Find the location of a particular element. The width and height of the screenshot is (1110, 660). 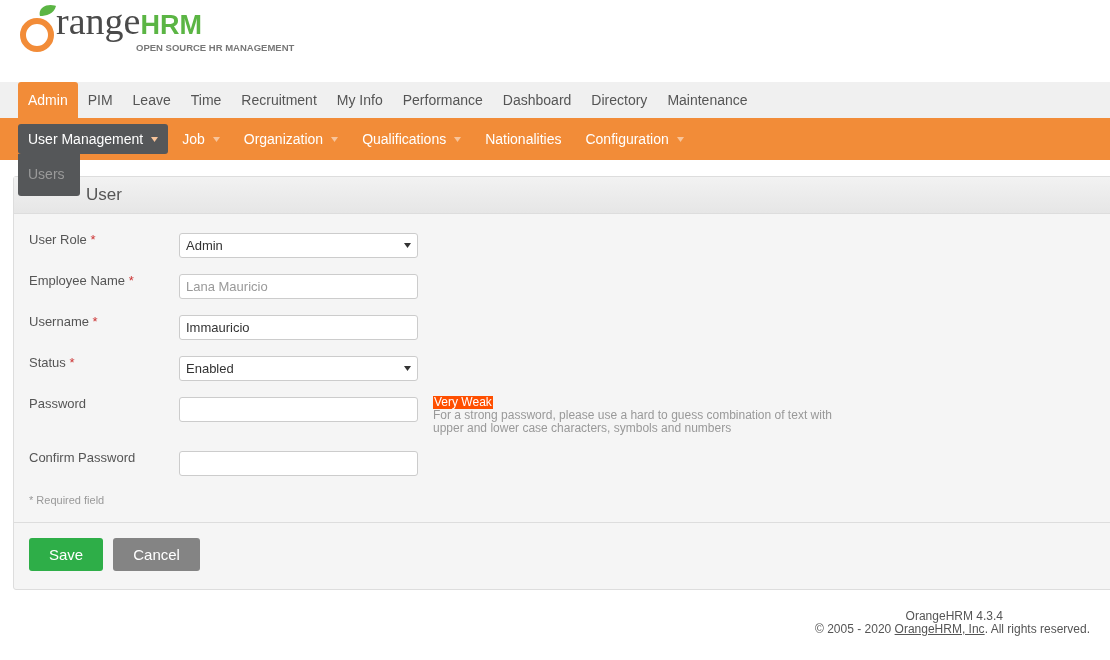

version-text: OrangeHRM 4.3.4 is located at coordinates (954, 616).